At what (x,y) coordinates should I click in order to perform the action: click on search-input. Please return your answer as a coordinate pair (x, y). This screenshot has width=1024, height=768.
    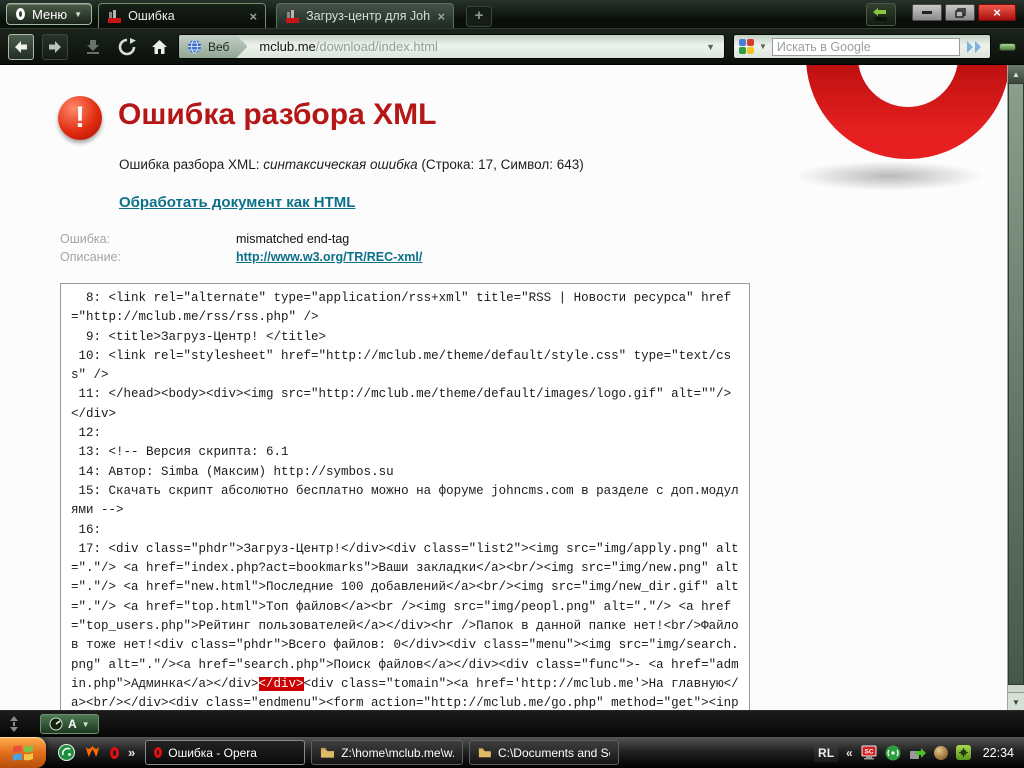
    Looking at the image, I should click on (865, 46).